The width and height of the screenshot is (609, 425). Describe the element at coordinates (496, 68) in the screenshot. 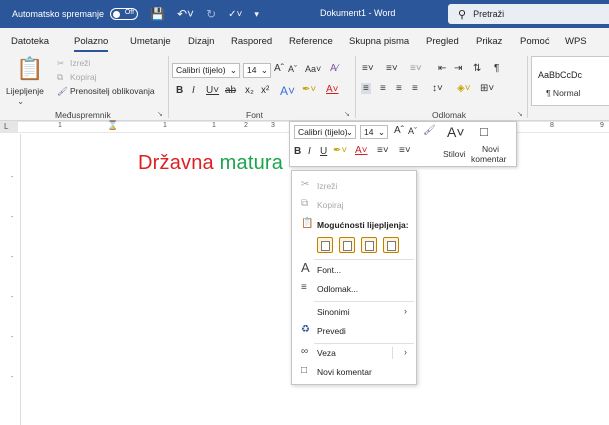

I see `pilcrow-icon: ¶` at that location.